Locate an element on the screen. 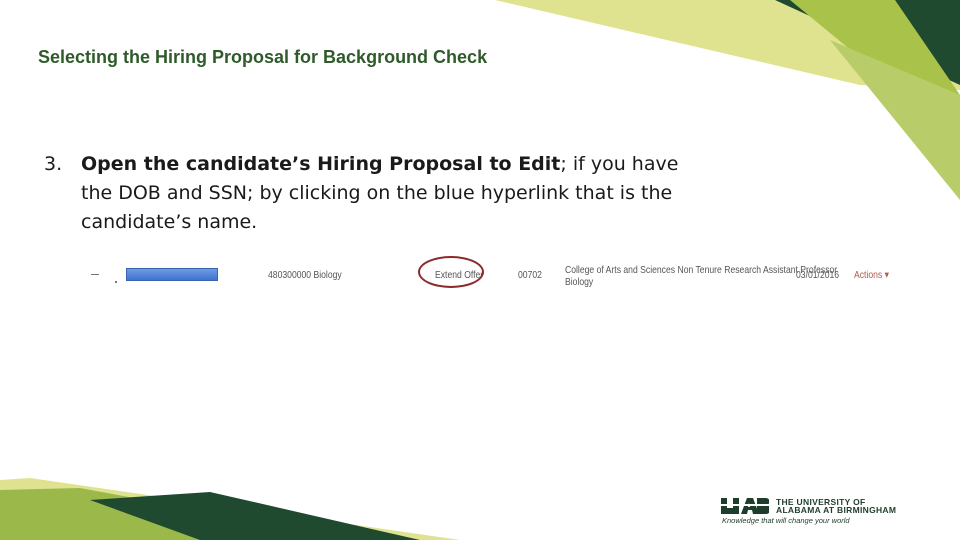 The width and height of the screenshot is (960, 540). logo-line-2: ALABAMA AT BIRMINGHAM is located at coordinates (836, 510).